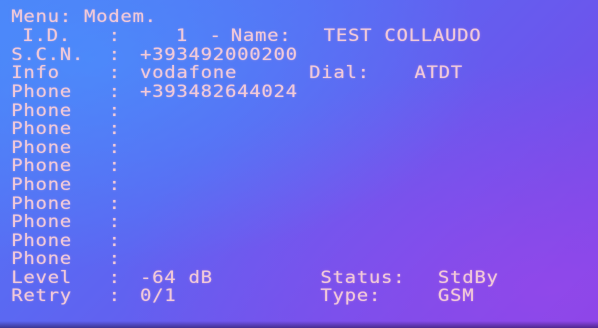 The image size is (598, 328). What do you see at coordinates (35, 73) in the screenshot?
I see `info-label: Info` at bounding box center [35, 73].